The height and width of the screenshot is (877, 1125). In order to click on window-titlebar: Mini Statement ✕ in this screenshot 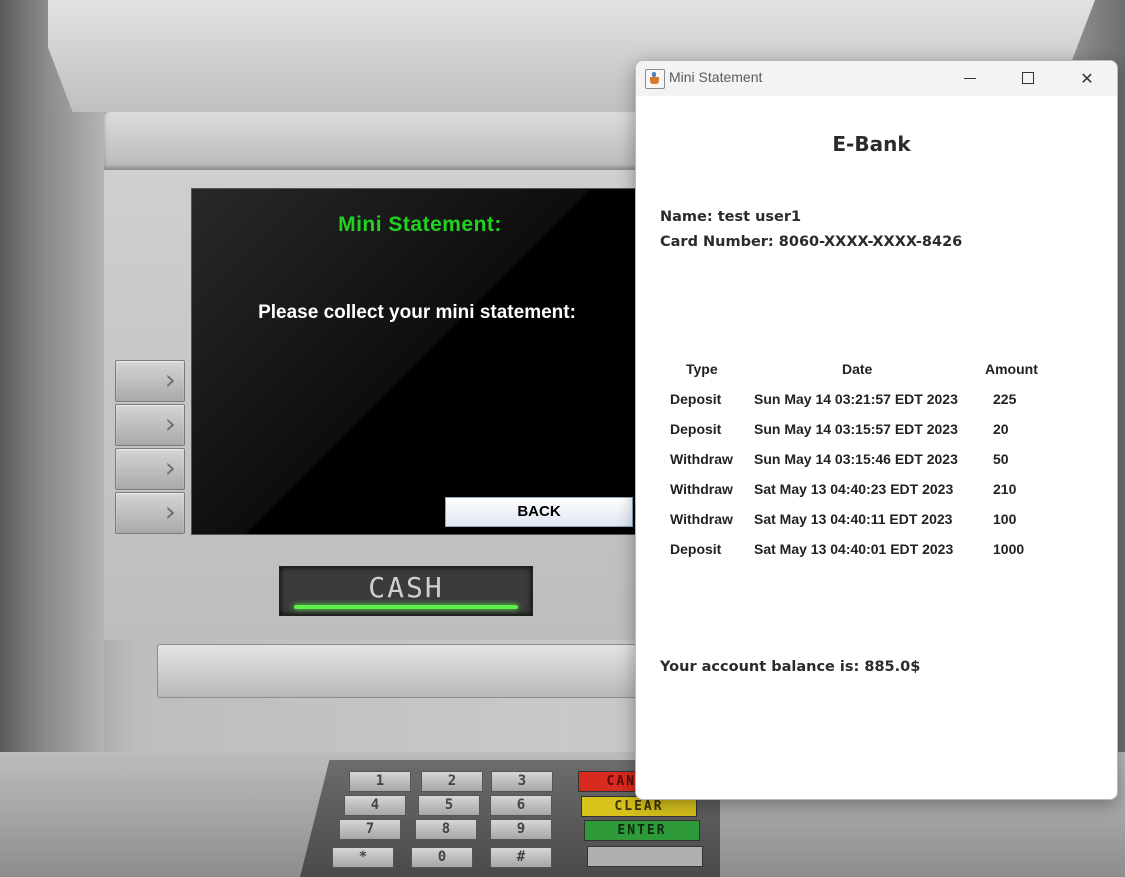, I will do `click(876, 78)`.